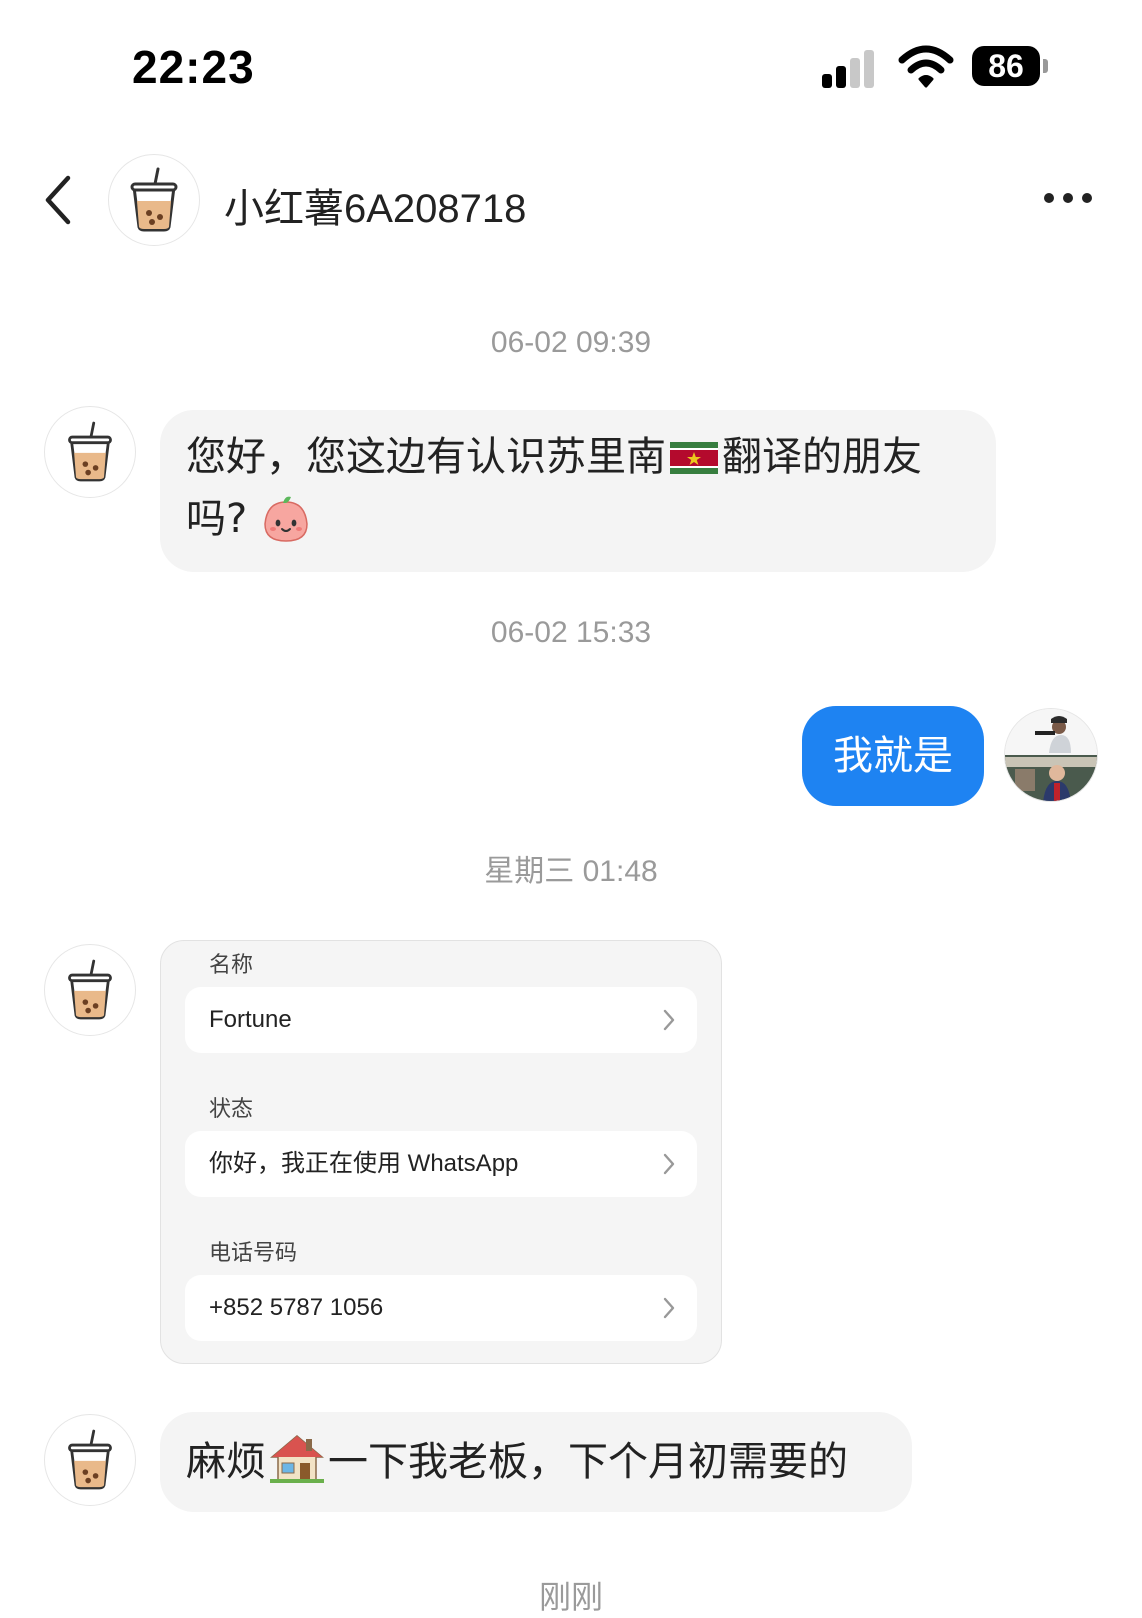 The width and height of the screenshot is (1142, 1618). Describe the element at coordinates (426, 457) in the screenshot. I see `message-text: 您好，您这边有认识苏里南` at that location.